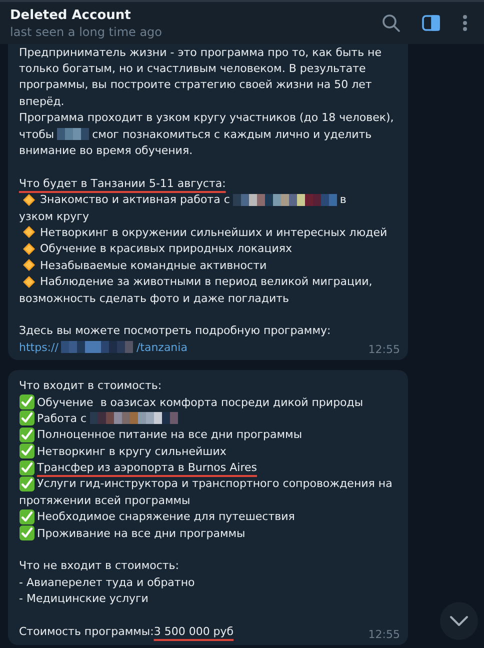 Image resolution: width=484 pixels, height=648 pixels. What do you see at coordinates (36, 134) in the screenshot?
I see `message-text: чтобы` at bounding box center [36, 134].